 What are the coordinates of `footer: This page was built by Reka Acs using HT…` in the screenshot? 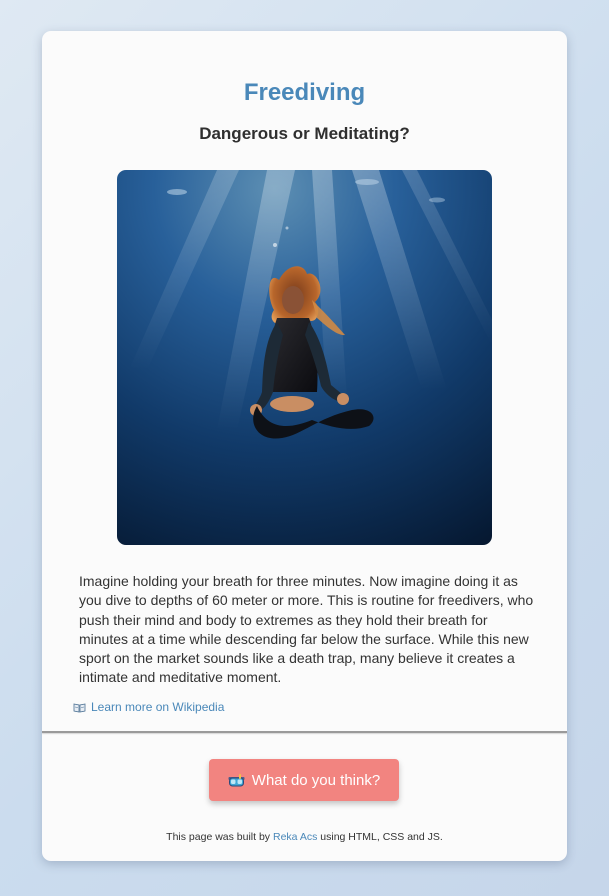 It's located at (304, 837).